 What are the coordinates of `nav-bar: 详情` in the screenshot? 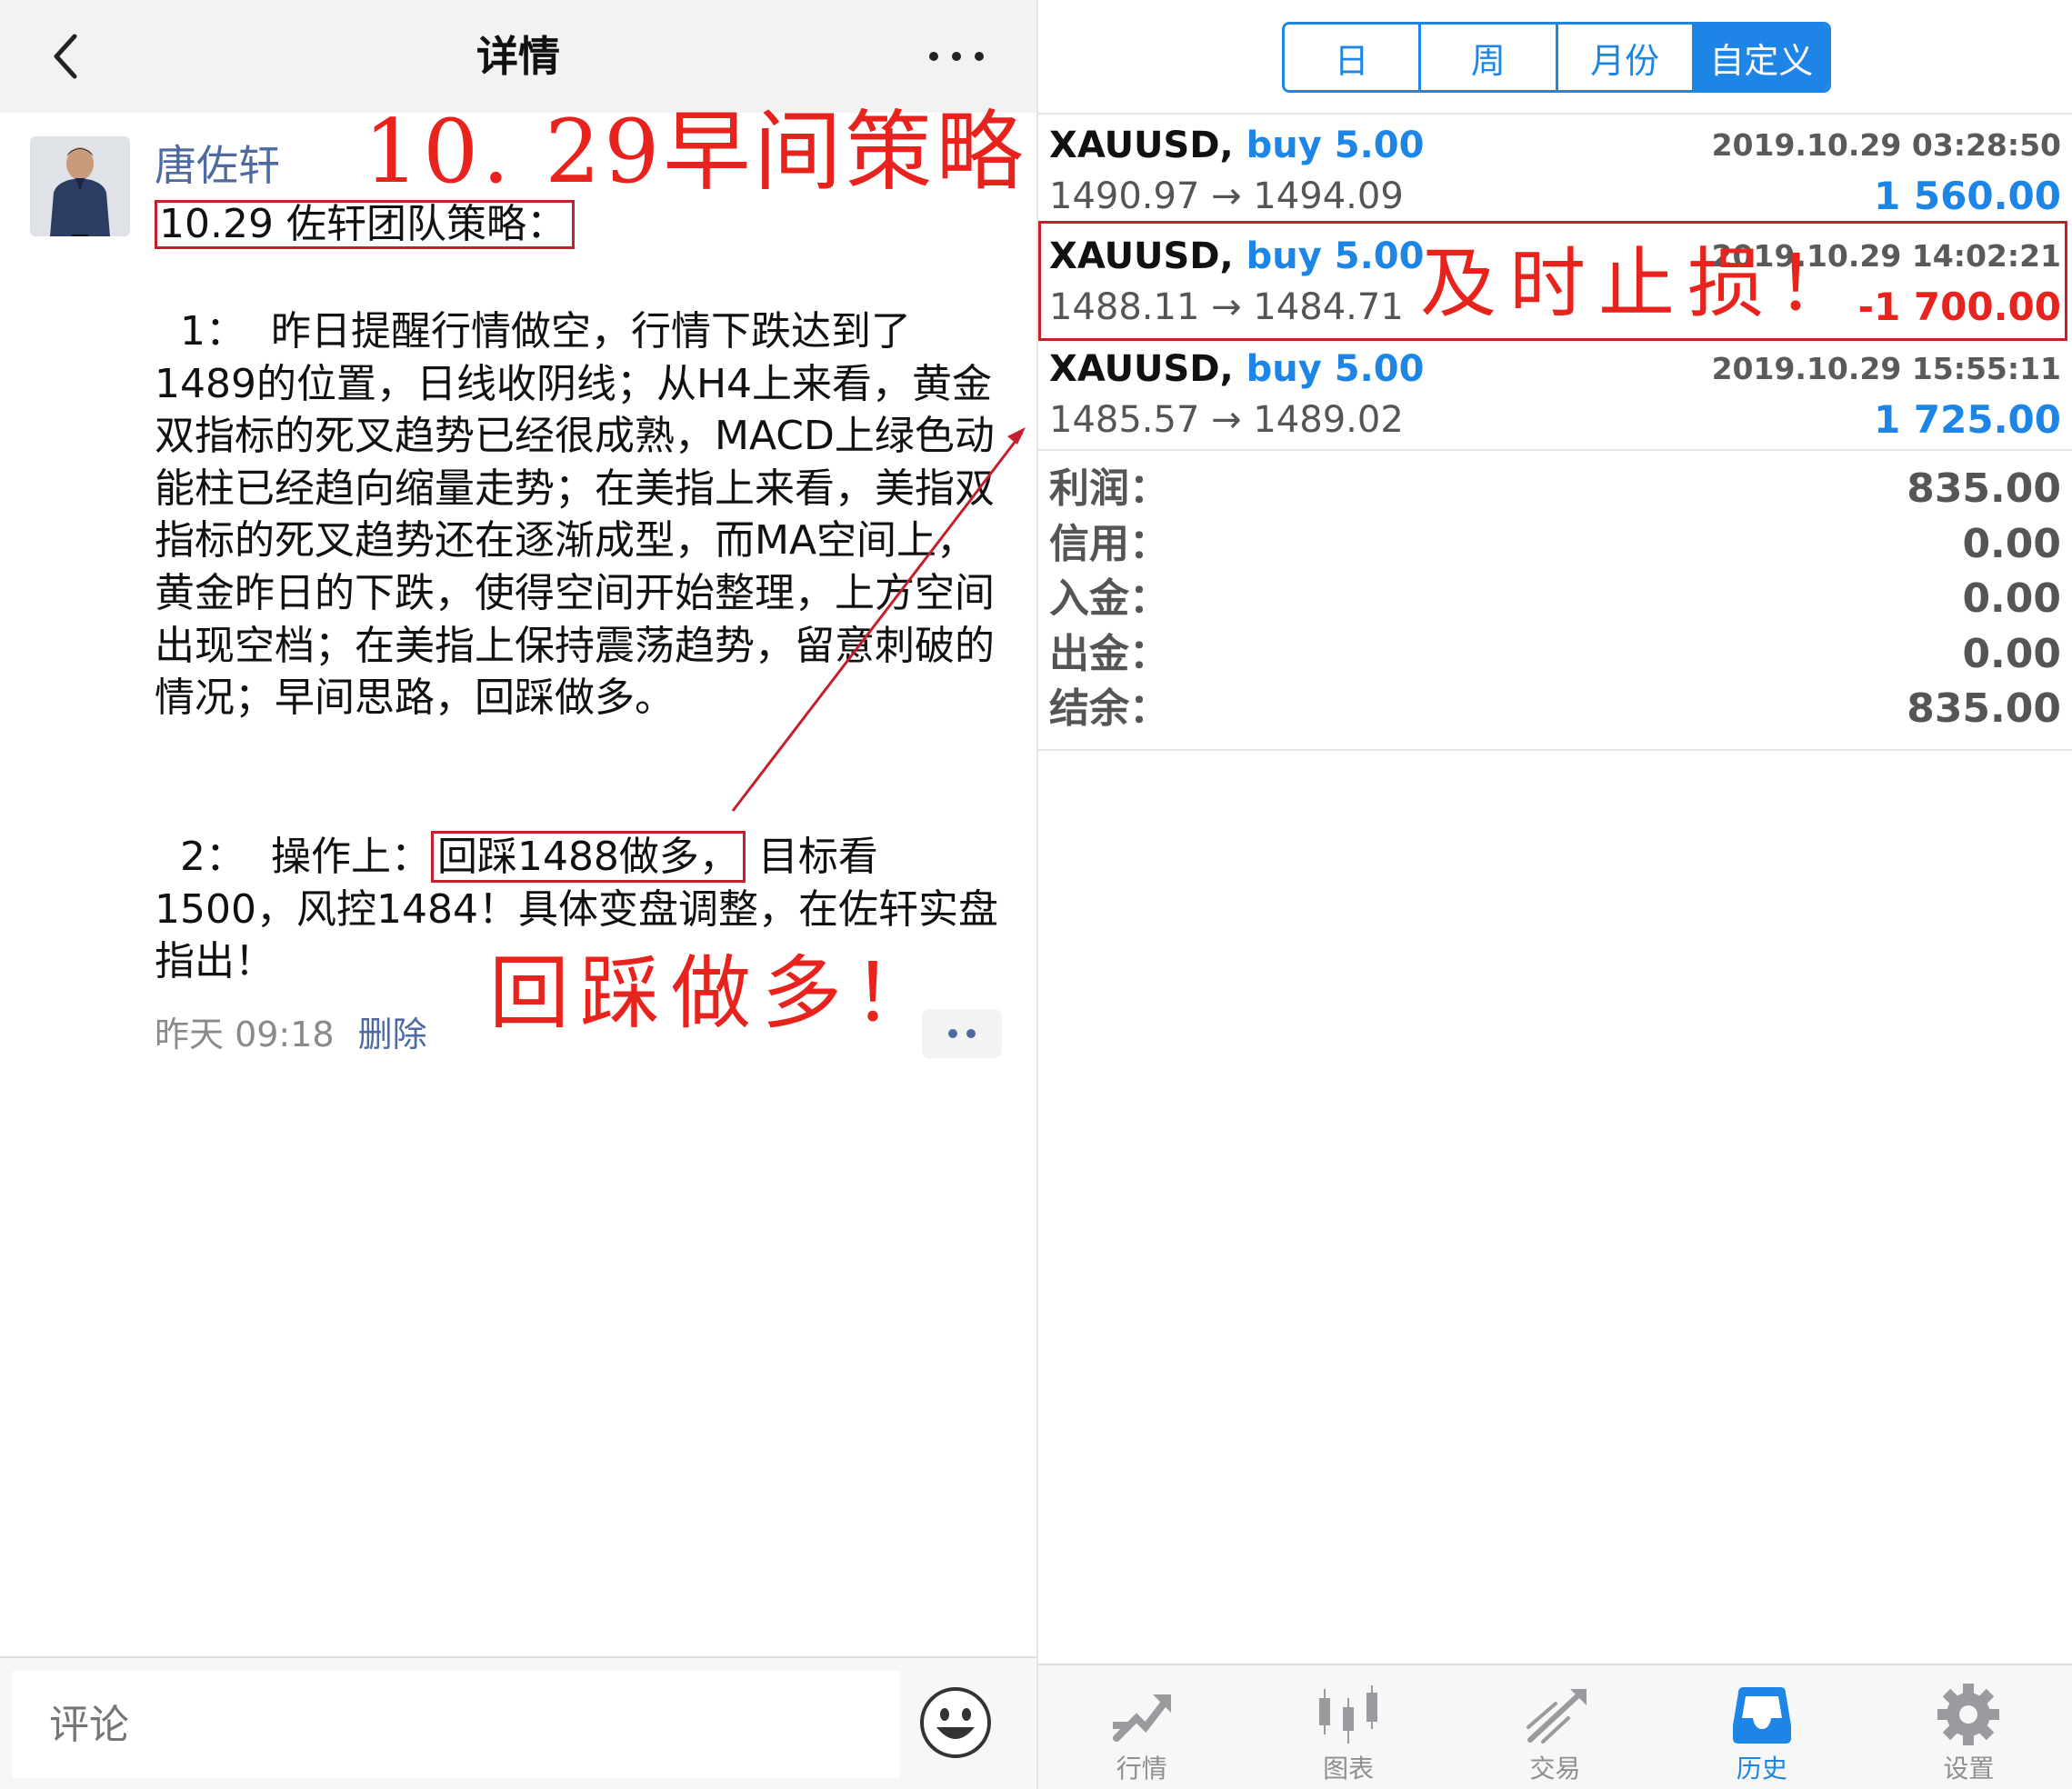 It's located at (518, 56).